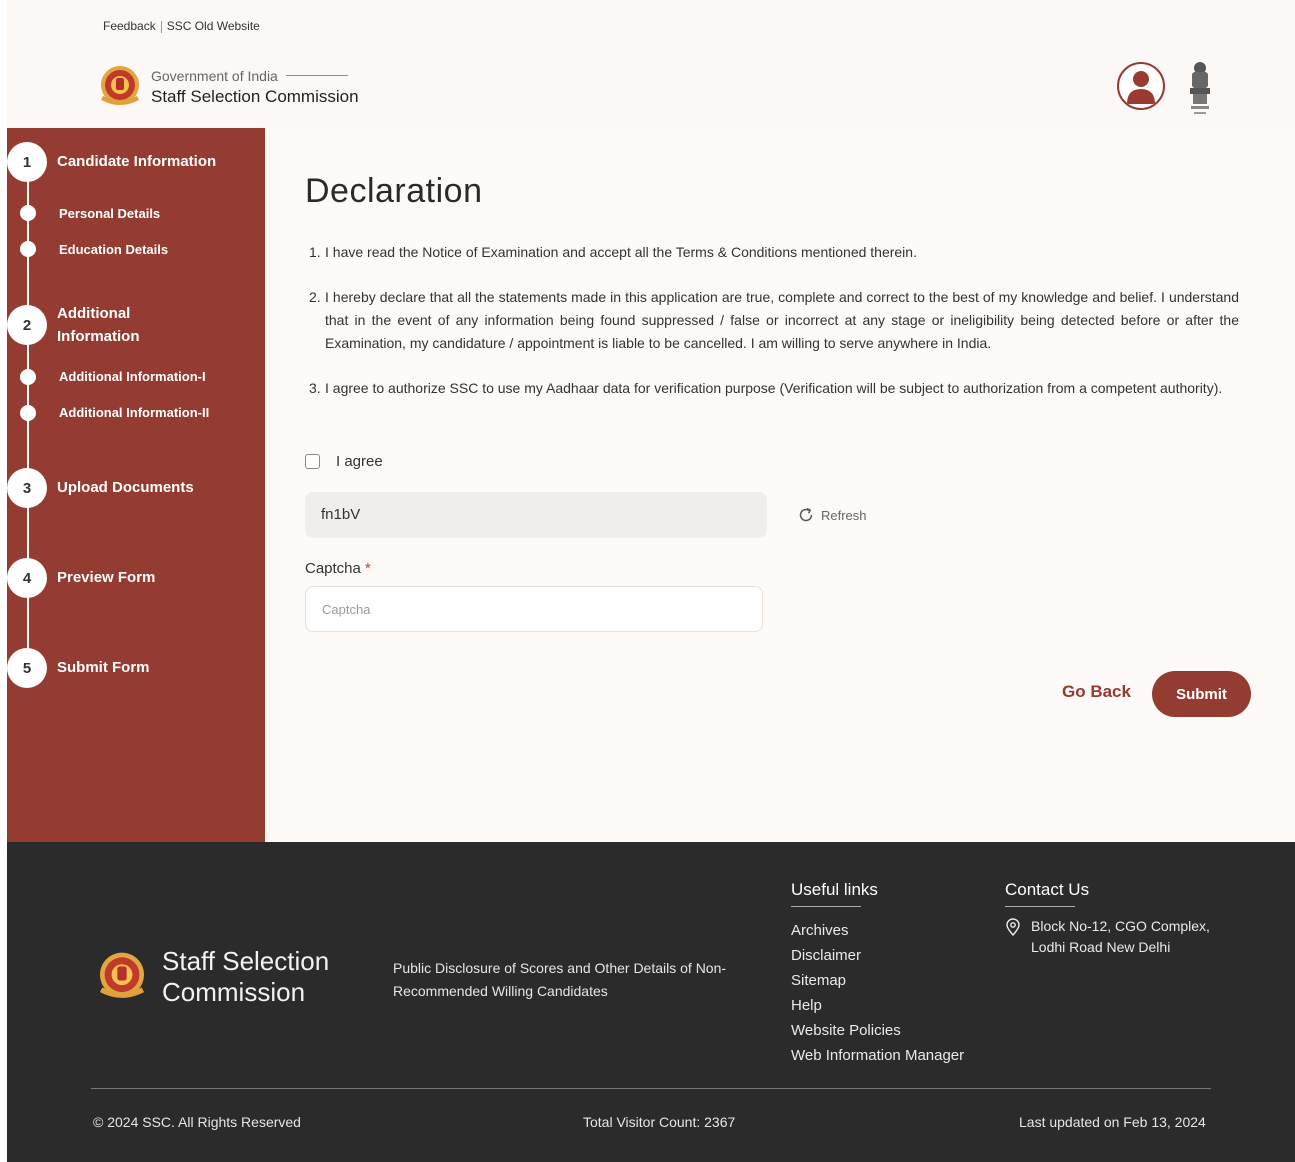 The height and width of the screenshot is (1162, 1295). Describe the element at coordinates (27, 488) in the screenshot. I see `step-3-circle: 3` at that location.